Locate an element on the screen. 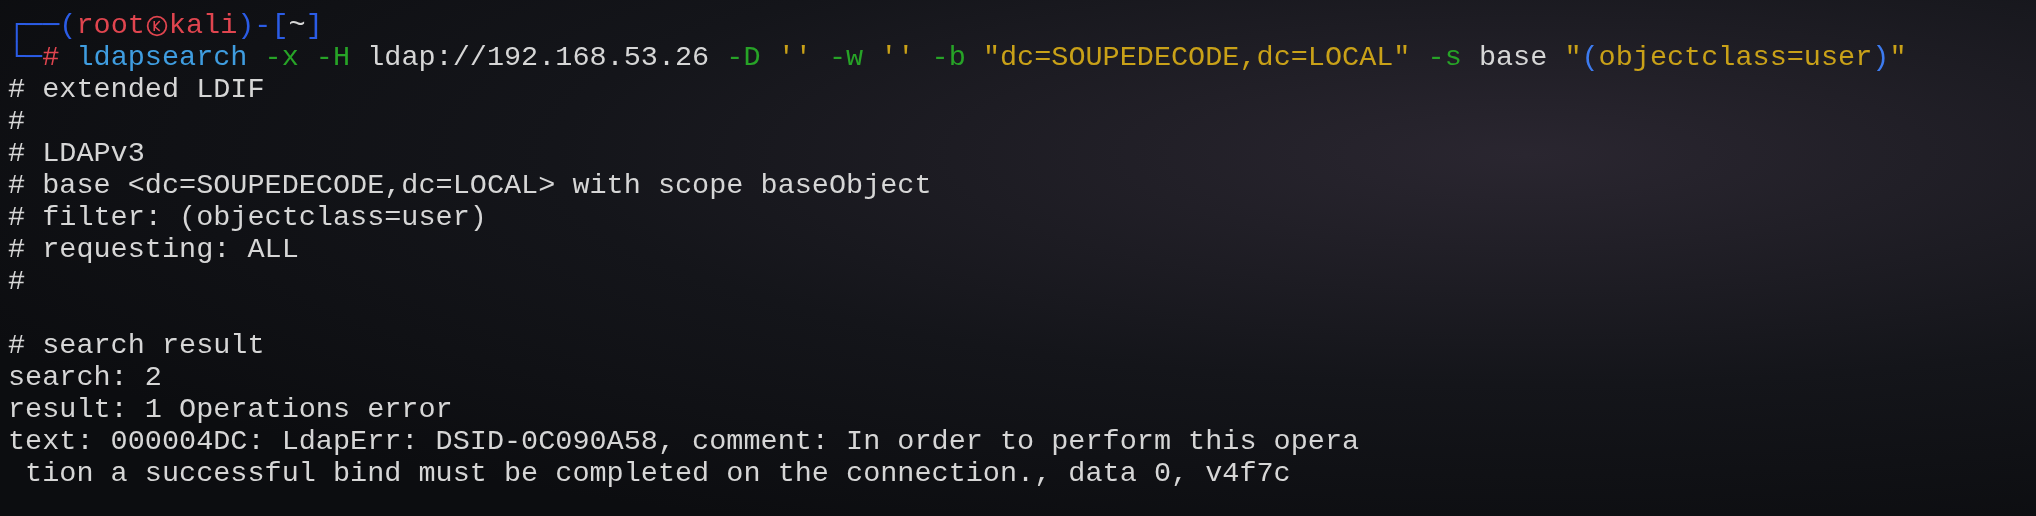  command-token: -b is located at coordinates (948, 58).